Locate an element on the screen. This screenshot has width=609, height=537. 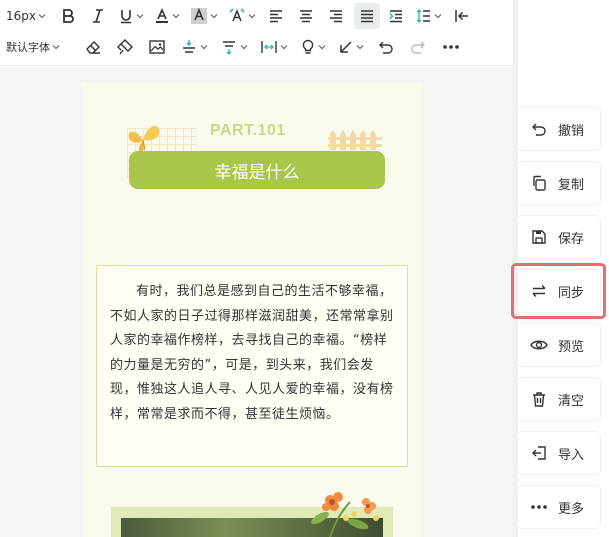
toolbar-row-2: 默认字体 is located at coordinates (230, 47).